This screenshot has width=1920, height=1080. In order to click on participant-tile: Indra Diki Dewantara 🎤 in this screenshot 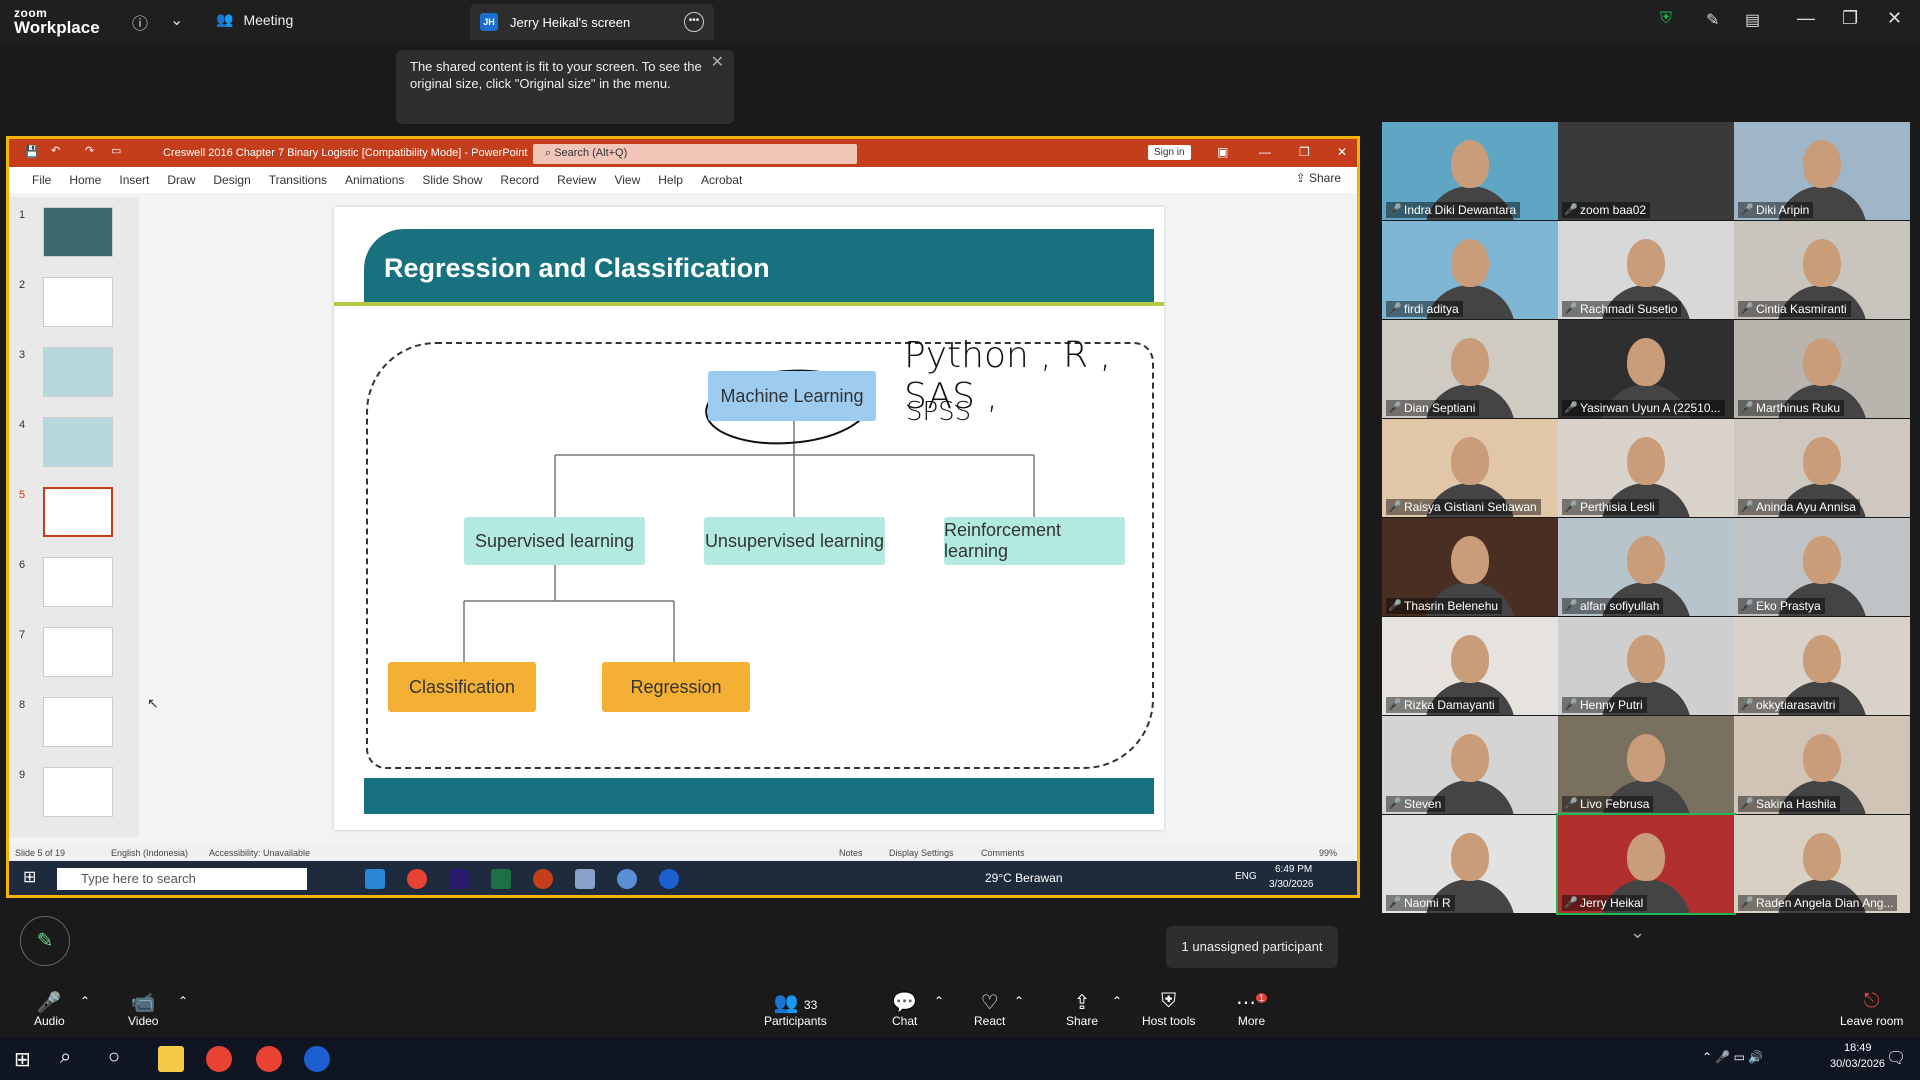, I will do `click(1470, 171)`.